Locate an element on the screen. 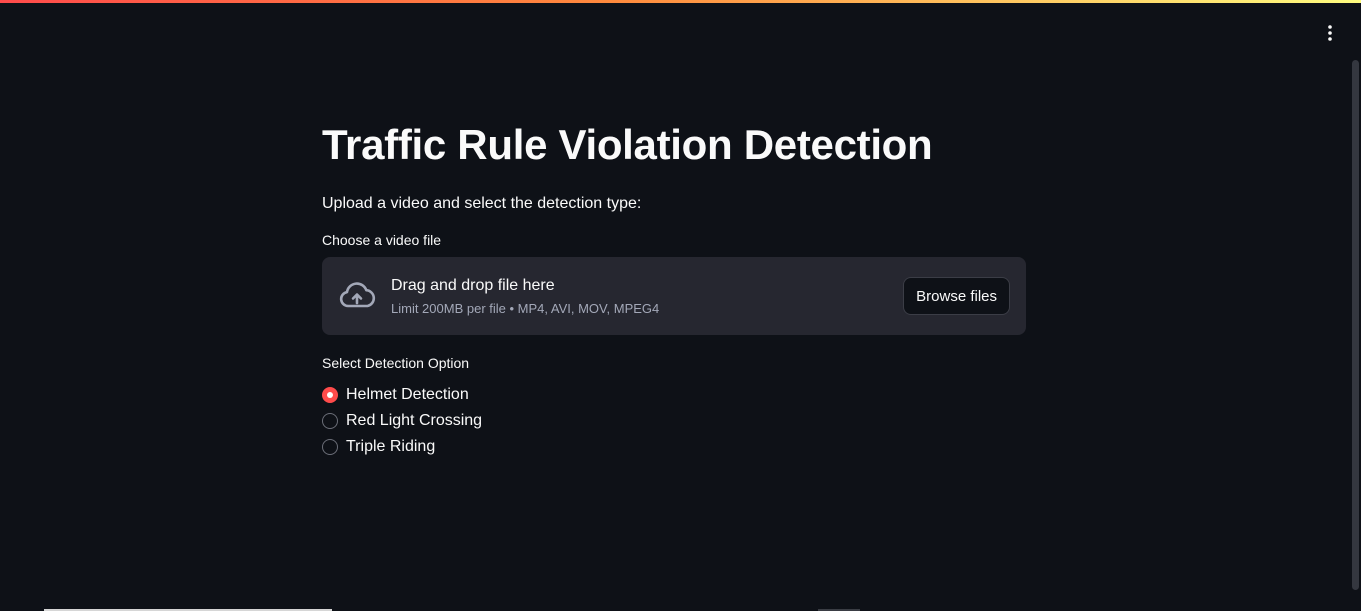 Image resolution: width=1361 pixels, height=611 pixels. radio-option-triple-riding: Triple Riding is located at coordinates (674, 447).